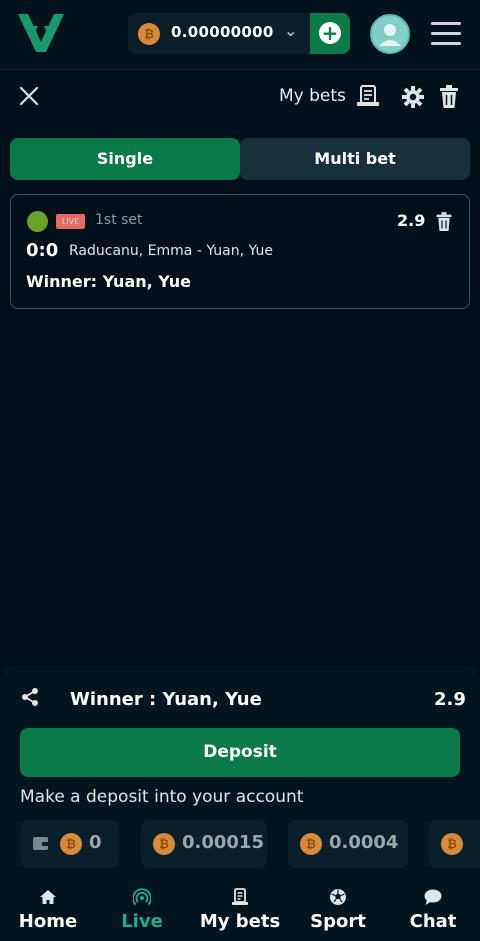  Describe the element at coordinates (291, 30) in the screenshot. I see `chevron-down-icon: ⌄` at that location.